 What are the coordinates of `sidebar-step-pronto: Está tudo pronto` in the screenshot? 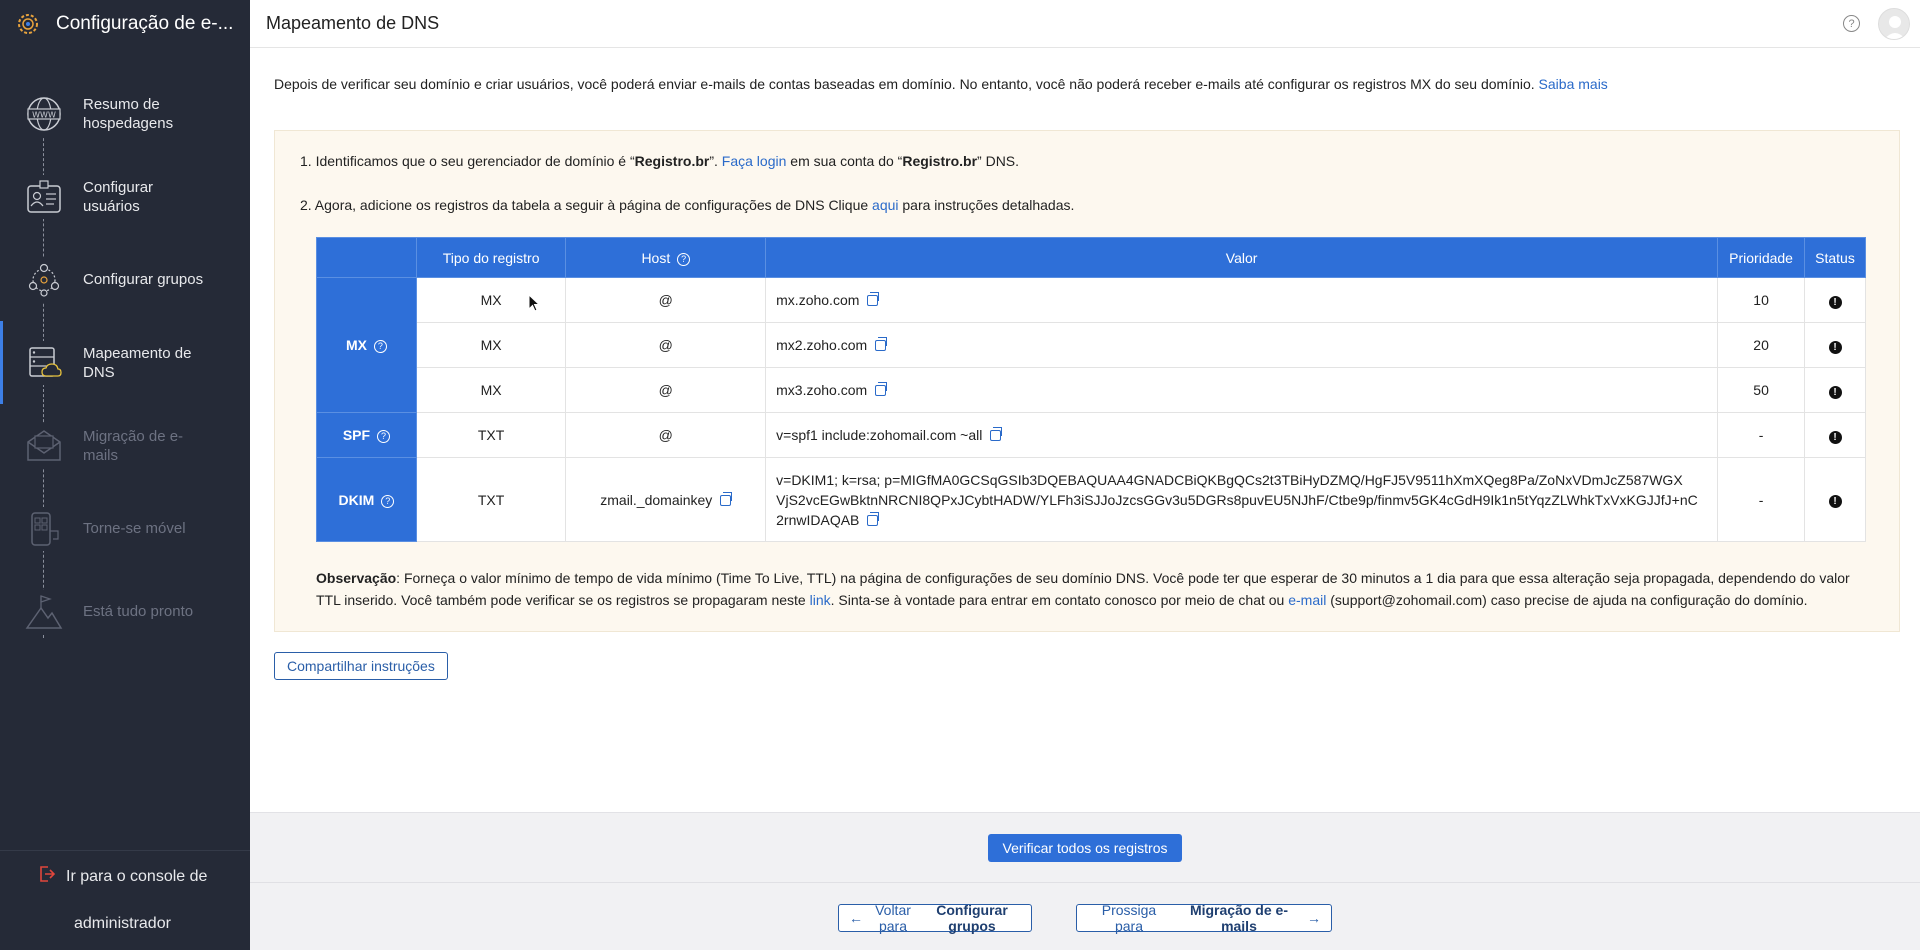 It's located at (125, 611).